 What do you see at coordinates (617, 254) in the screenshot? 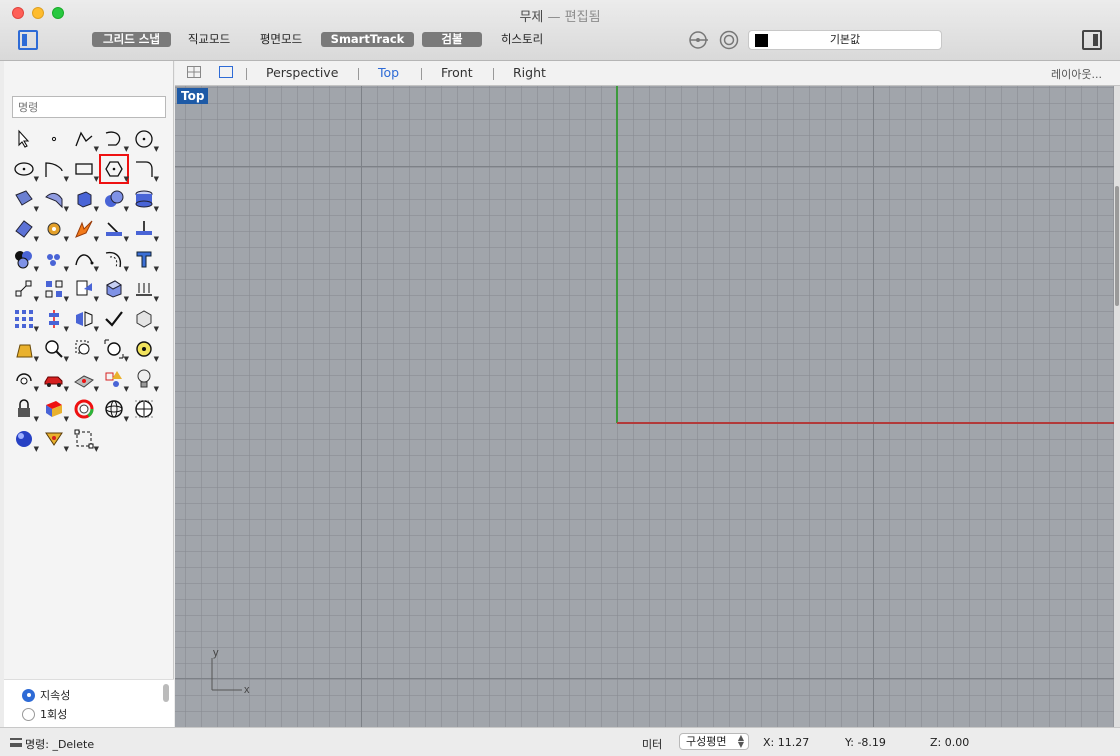
I see `y-axis-line` at bounding box center [617, 254].